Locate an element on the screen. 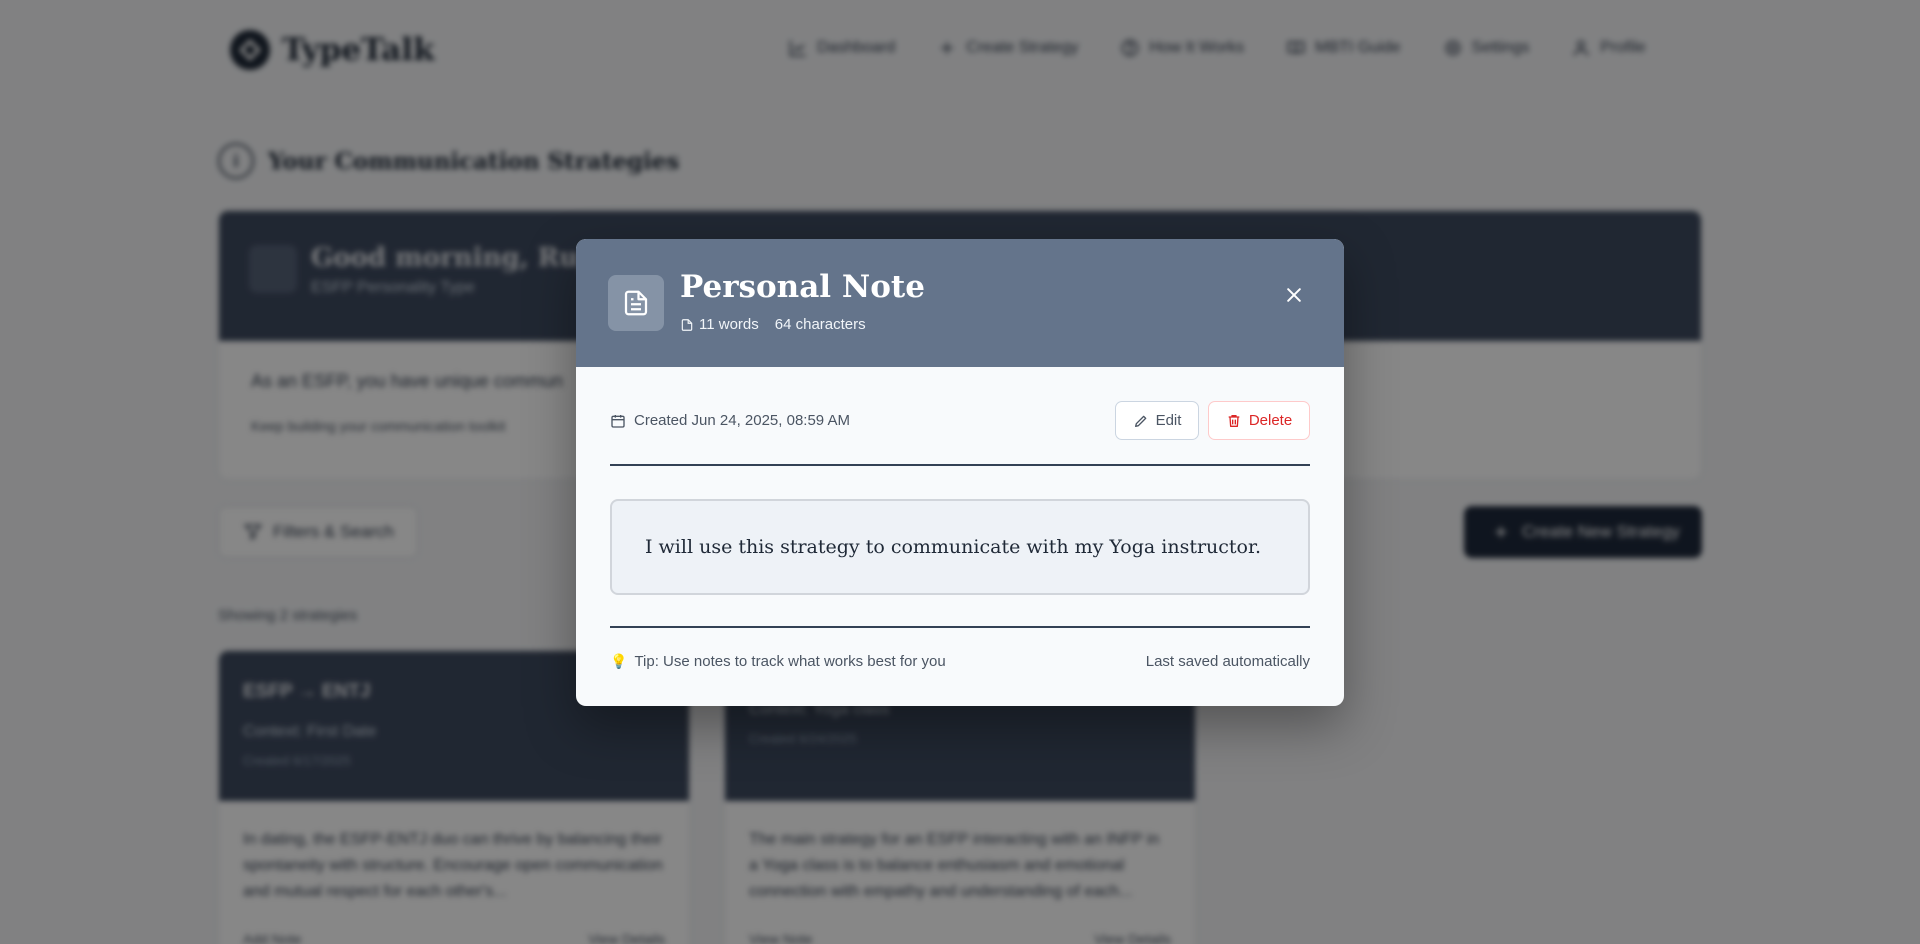  file-icon is located at coordinates (687, 324).